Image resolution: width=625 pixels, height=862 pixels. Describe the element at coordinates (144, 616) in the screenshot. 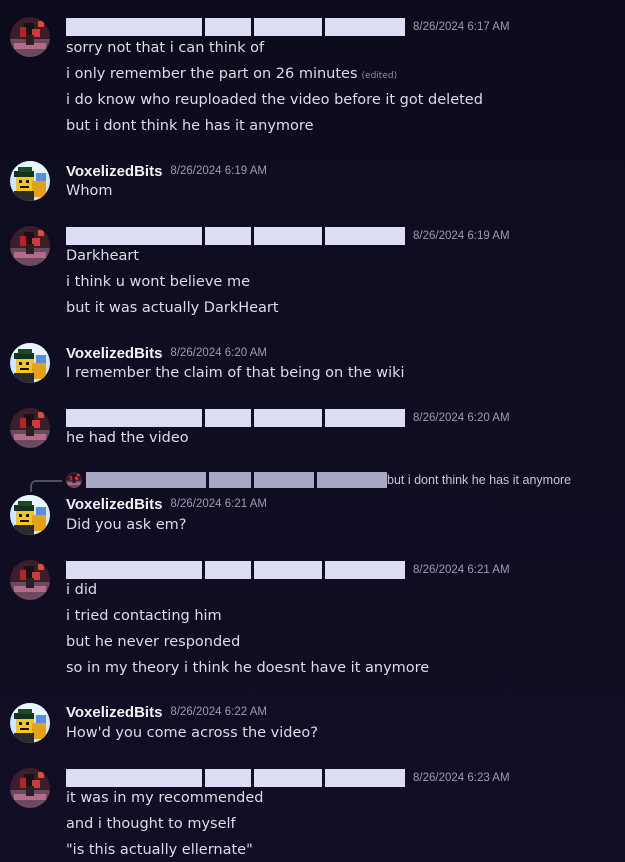

I see `message-text: i tried contacting him` at that location.